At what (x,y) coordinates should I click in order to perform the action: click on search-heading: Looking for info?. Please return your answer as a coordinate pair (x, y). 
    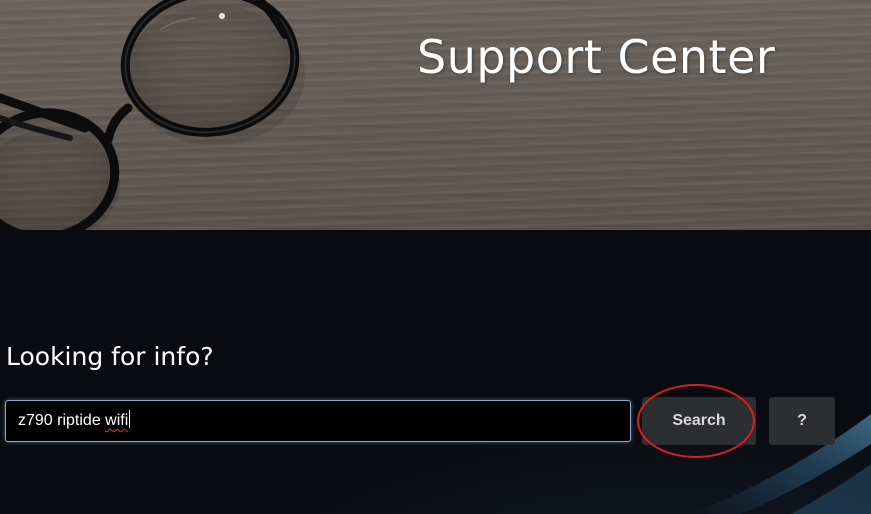
    Looking at the image, I should click on (110, 356).